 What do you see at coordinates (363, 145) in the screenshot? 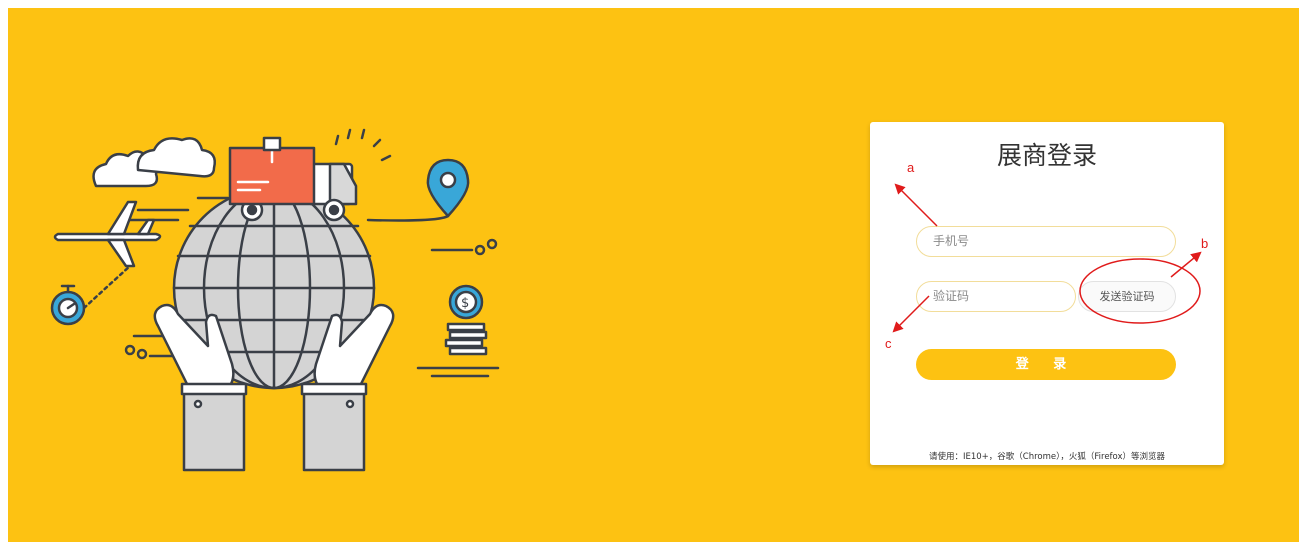
I see `signal-marks` at bounding box center [363, 145].